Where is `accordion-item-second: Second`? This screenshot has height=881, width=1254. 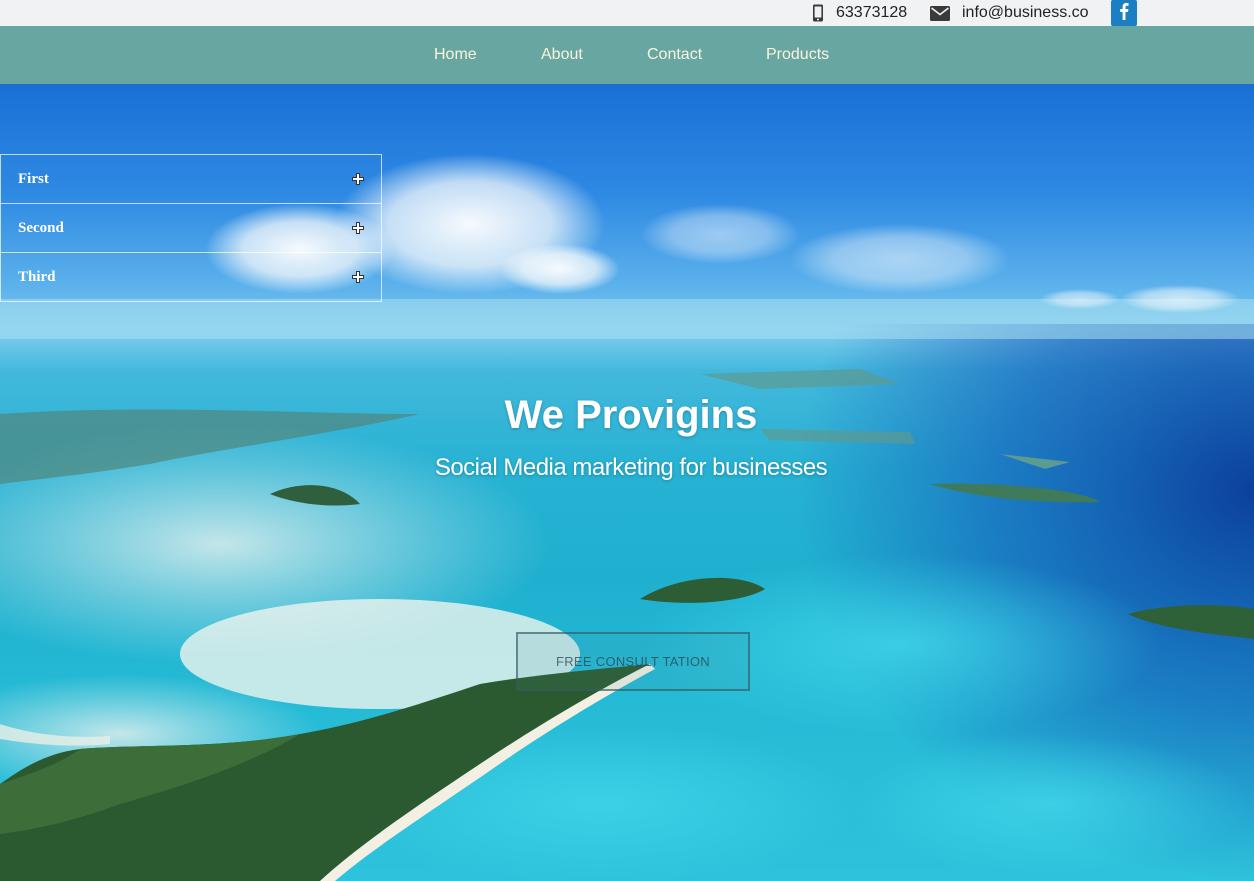 accordion-item-second: Second is located at coordinates (191, 228).